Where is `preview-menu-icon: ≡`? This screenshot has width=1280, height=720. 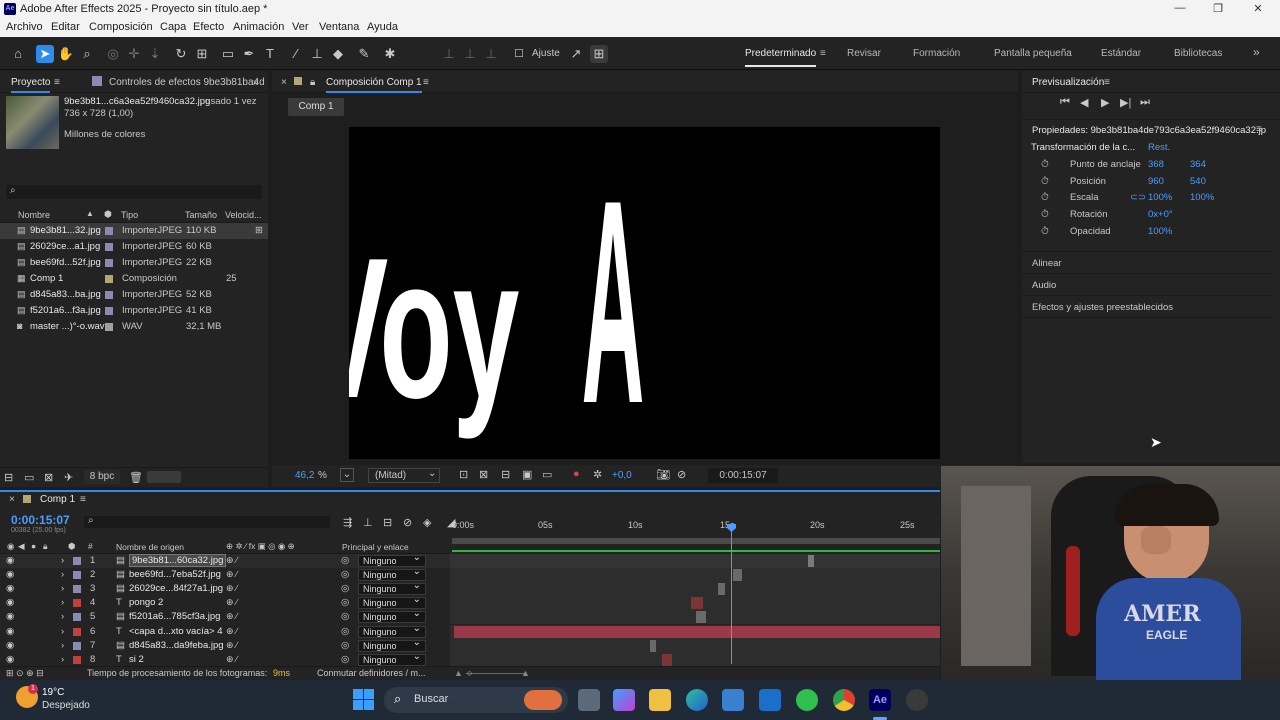 preview-menu-icon: ≡ is located at coordinates (1107, 82).